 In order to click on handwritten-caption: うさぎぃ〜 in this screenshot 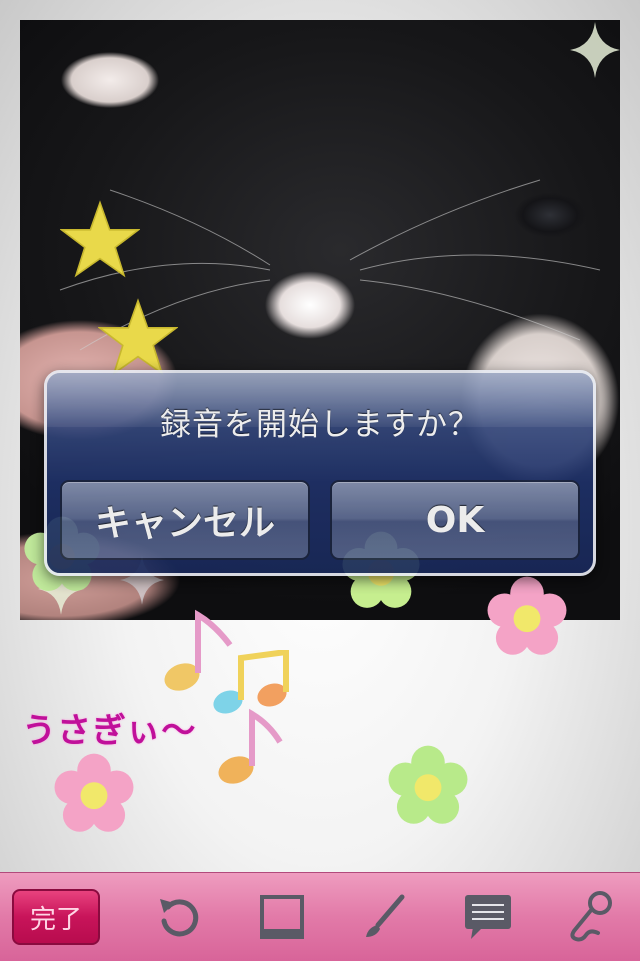, I will do `click(109, 731)`.